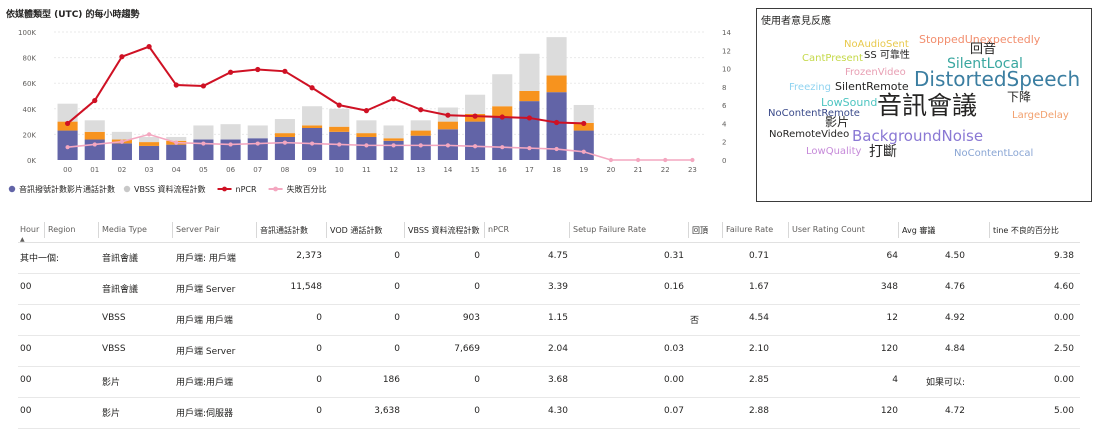 The image size is (1099, 429). What do you see at coordinates (1063, 318) in the screenshot?
I see `table-cell: 0.00` at bounding box center [1063, 318].